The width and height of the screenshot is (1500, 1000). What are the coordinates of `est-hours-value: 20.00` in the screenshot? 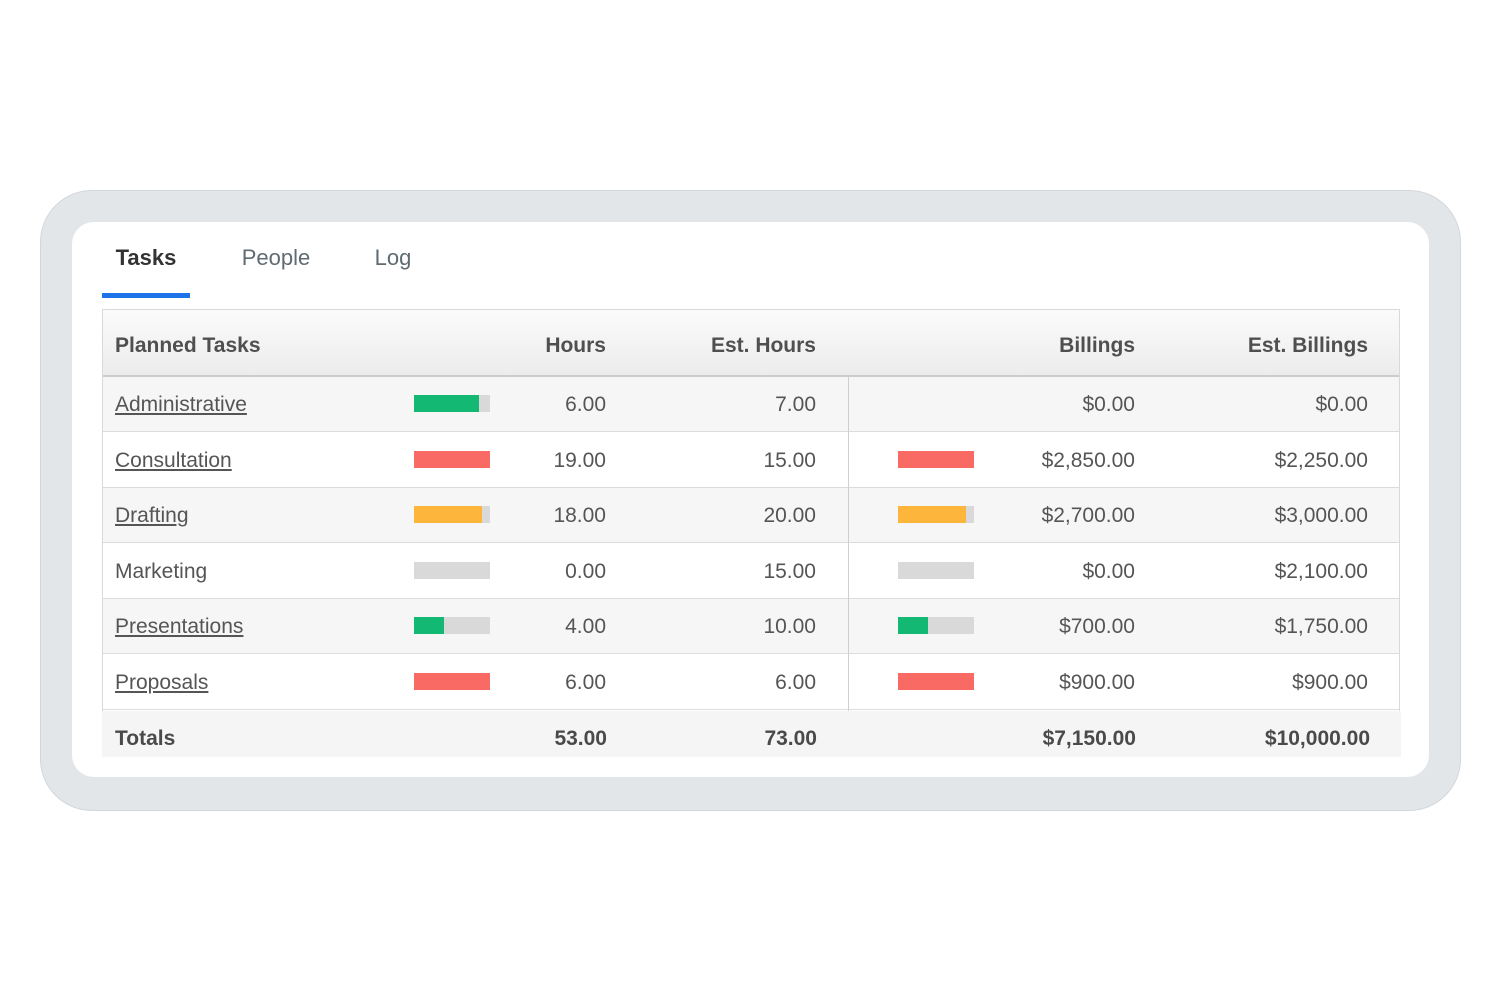 It's located at (789, 515).